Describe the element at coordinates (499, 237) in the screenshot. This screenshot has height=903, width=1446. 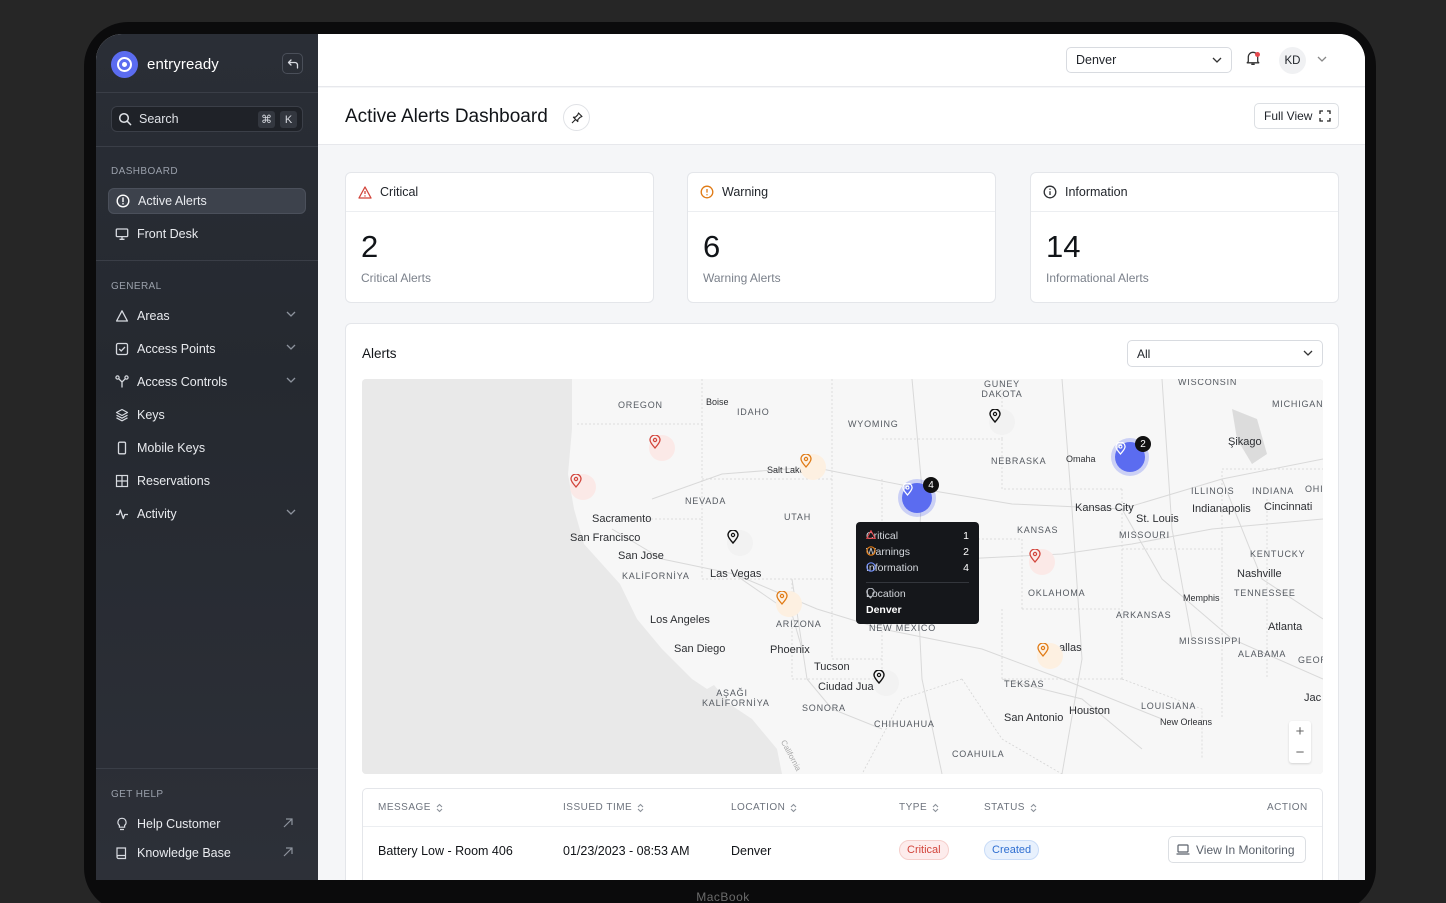
I see `stat-card-critical: Critical 2 Critical Alerts` at that location.